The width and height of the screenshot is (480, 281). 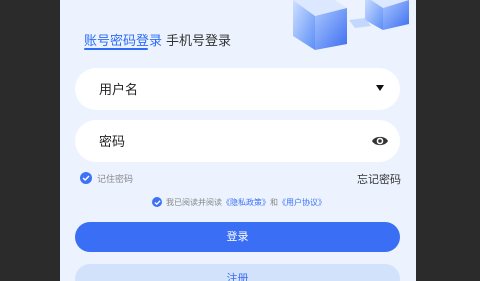 What do you see at coordinates (123, 39) in the screenshot?
I see `tab-account-password: 账号密码登录` at bounding box center [123, 39].